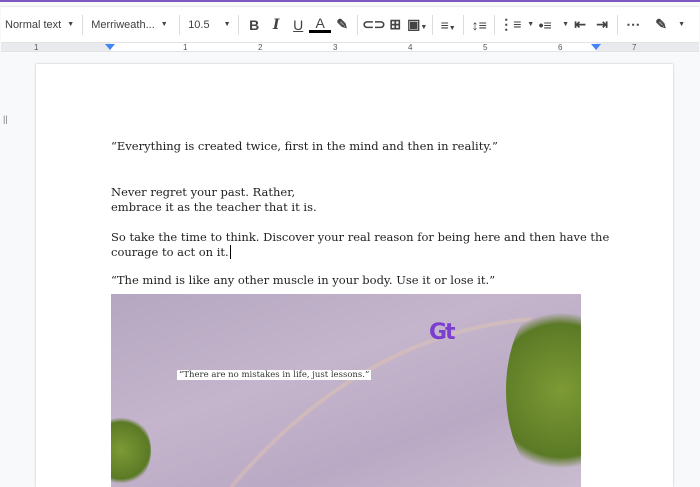 Image resolution: width=700 pixels, height=487 pixels. Describe the element at coordinates (545, 25) in the screenshot. I see `bulleted-list-icon: •≡` at that location.